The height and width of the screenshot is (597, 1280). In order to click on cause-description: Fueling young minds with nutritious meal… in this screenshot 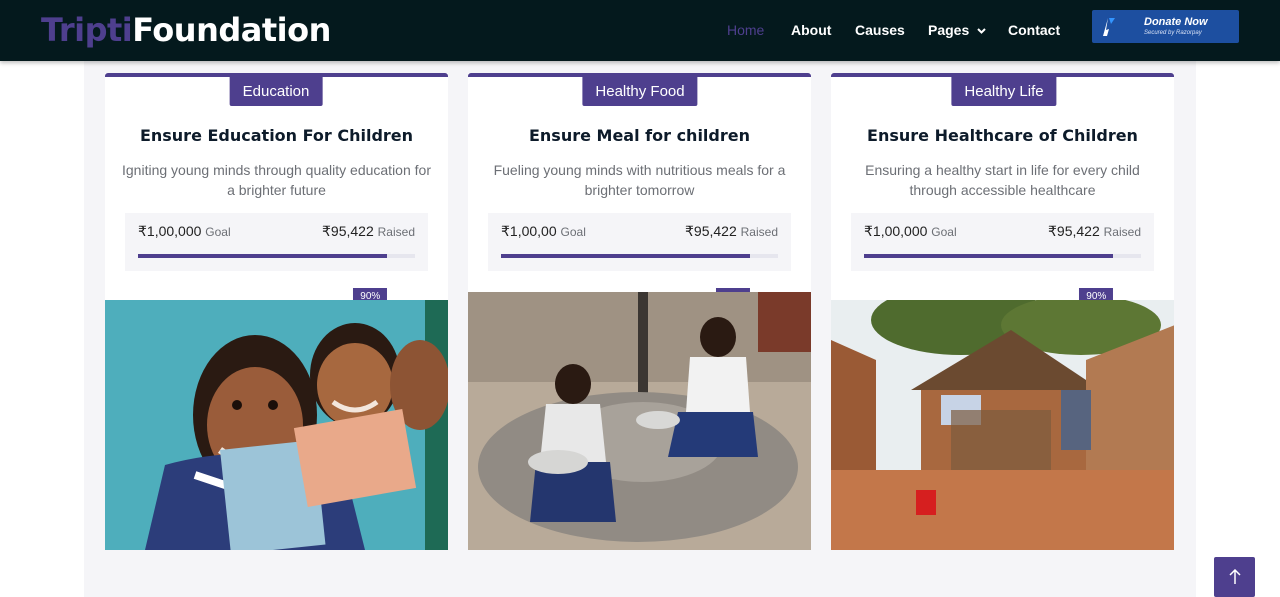, I will do `click(639, 180)`.